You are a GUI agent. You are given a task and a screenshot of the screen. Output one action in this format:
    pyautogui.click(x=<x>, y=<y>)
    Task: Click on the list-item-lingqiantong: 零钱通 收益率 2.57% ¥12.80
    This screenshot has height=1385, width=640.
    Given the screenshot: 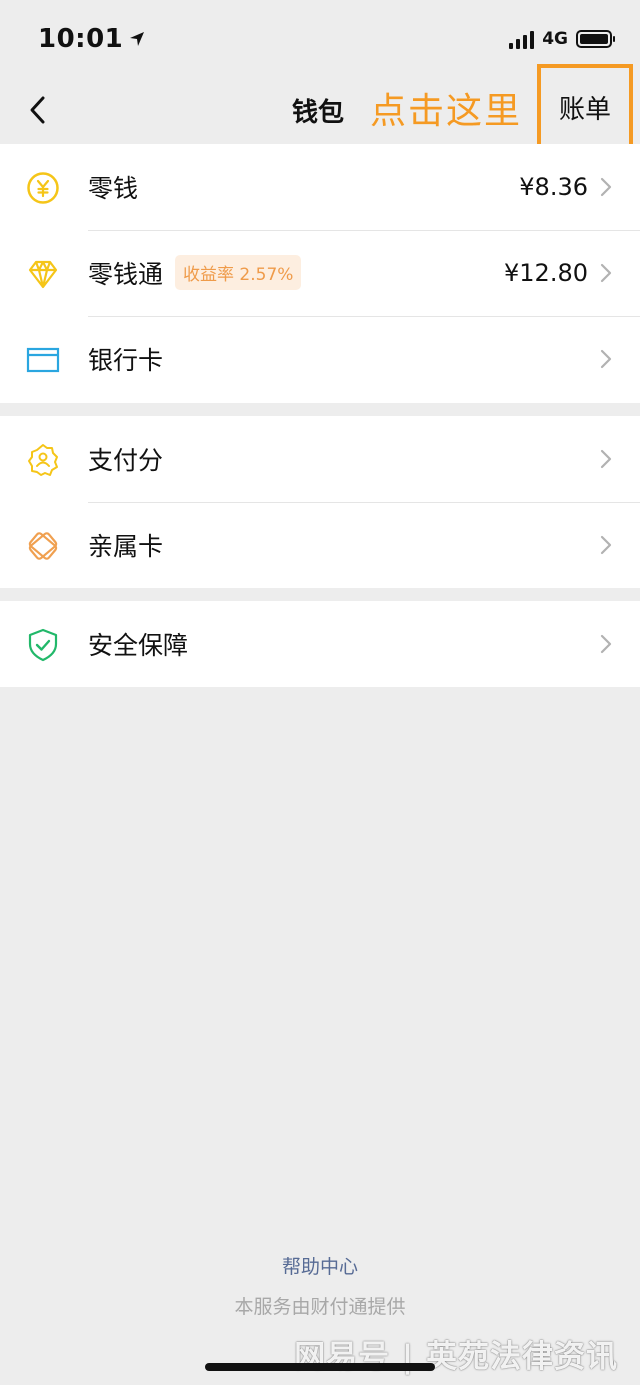 What is the action you would take?
    pyautogui.click(x=320, y=273)
    